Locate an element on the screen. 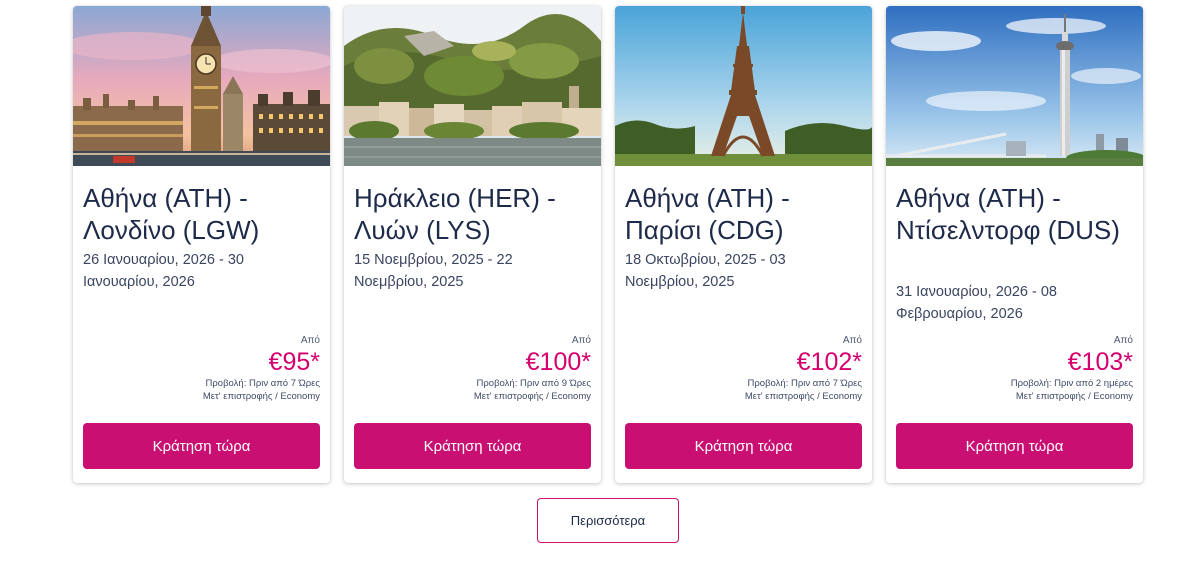  lyon-riverside-photo is located at coordinates (472, 86).